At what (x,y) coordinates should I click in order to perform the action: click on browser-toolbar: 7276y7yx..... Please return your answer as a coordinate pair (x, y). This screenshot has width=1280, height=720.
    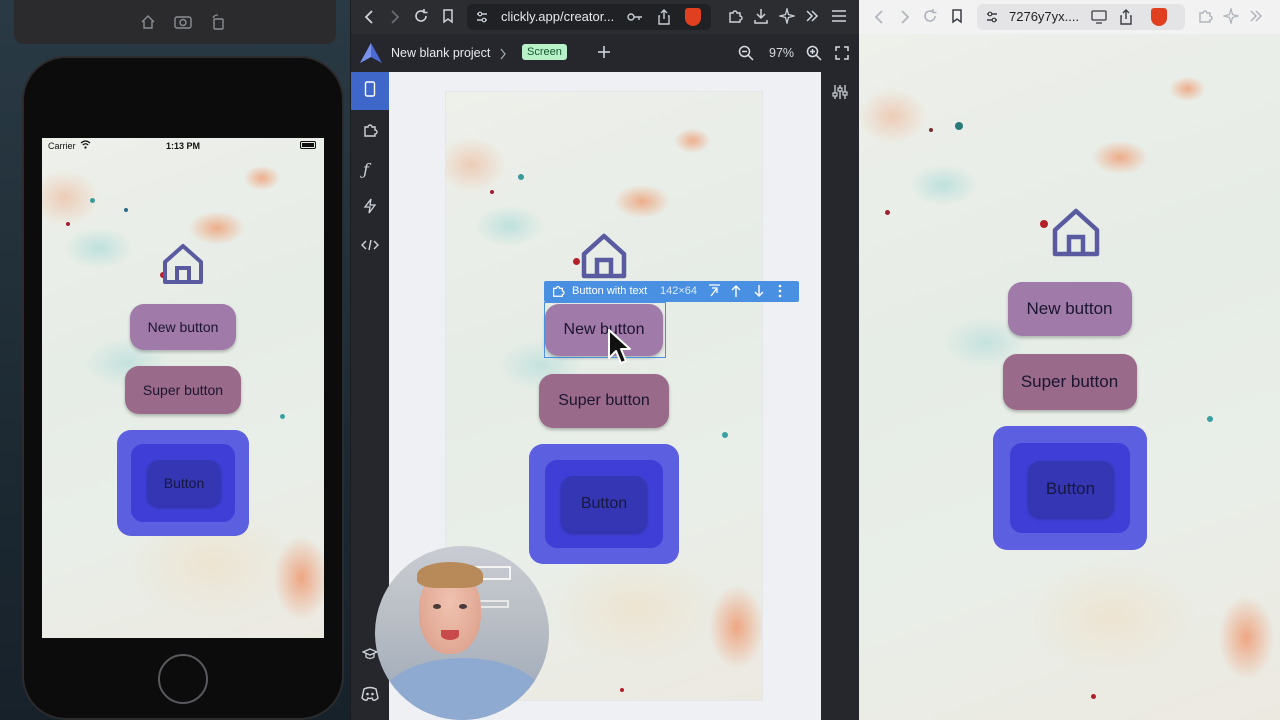
    Looking at the image, I should click on (1069, 17).